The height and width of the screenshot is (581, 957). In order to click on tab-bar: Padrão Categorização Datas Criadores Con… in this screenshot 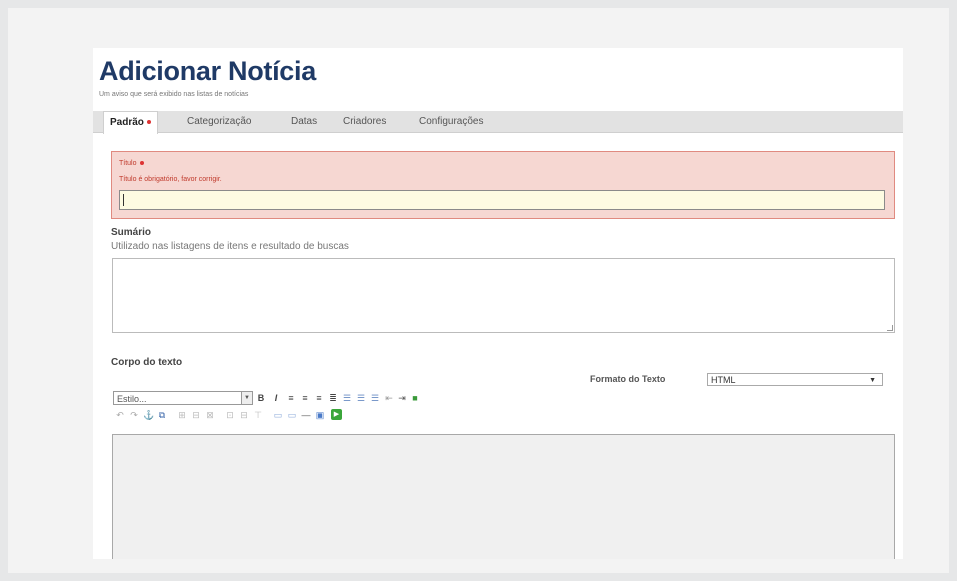, I will do `click(498, 122)`.